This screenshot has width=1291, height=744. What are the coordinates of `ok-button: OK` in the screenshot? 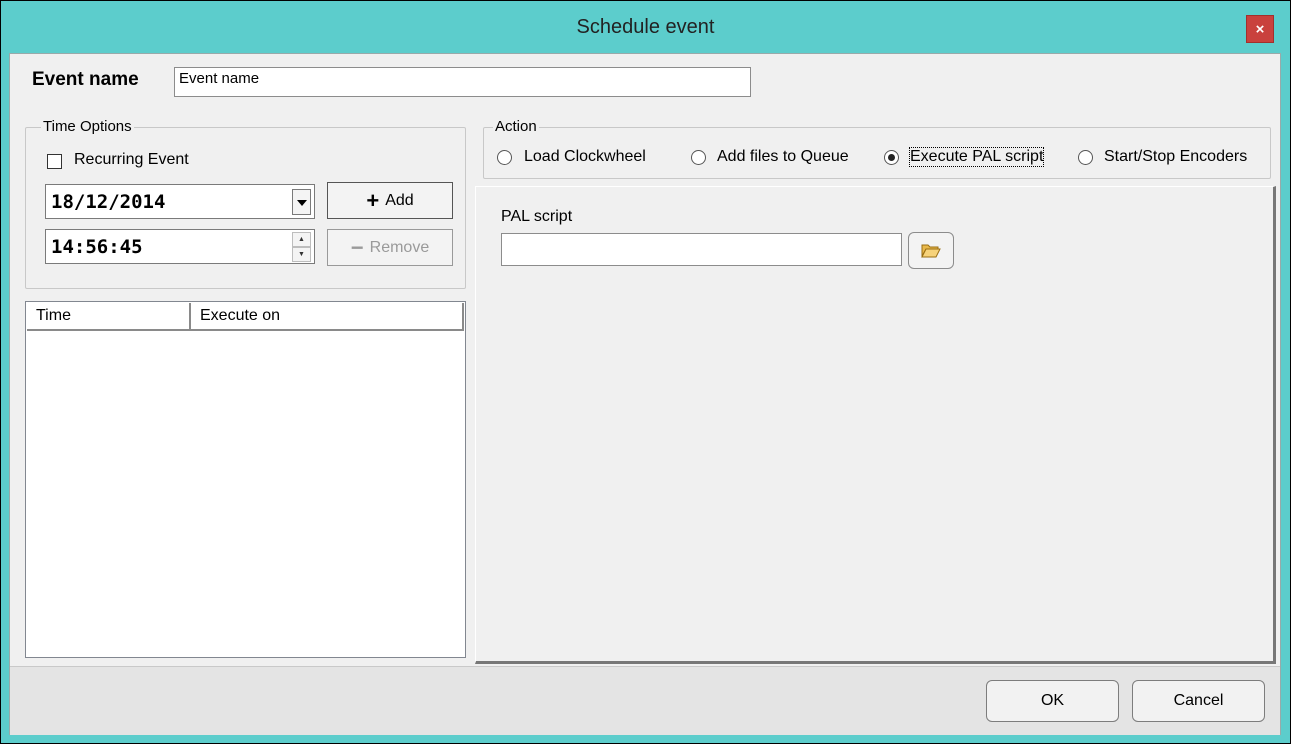 It's located at (1052, 701).